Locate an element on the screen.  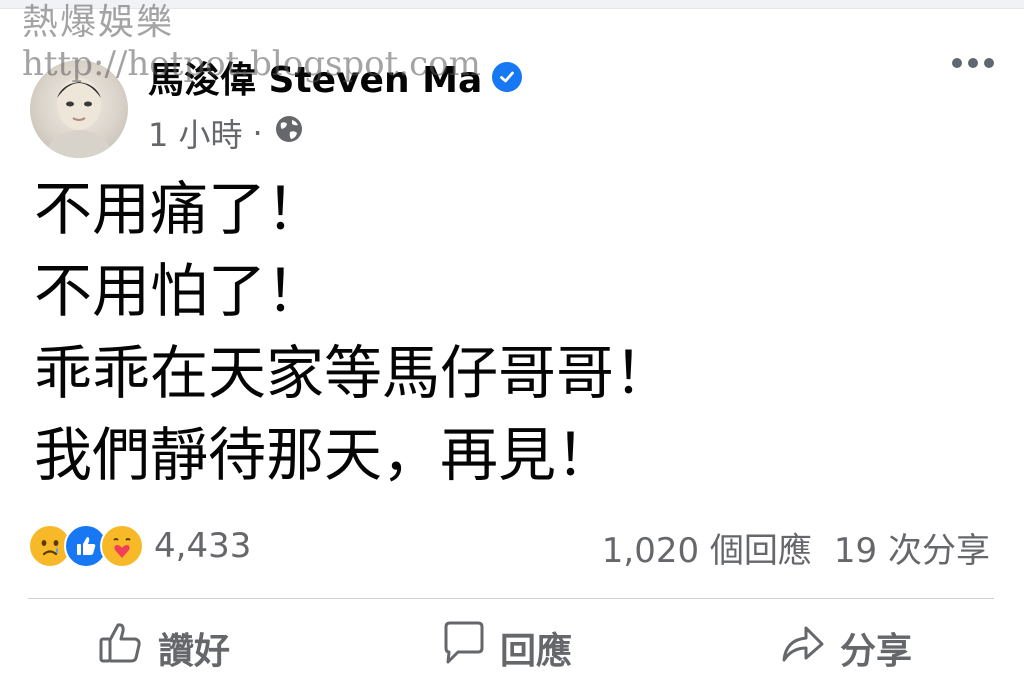
like-button: 讚好 is located at coordinates (164, 647).